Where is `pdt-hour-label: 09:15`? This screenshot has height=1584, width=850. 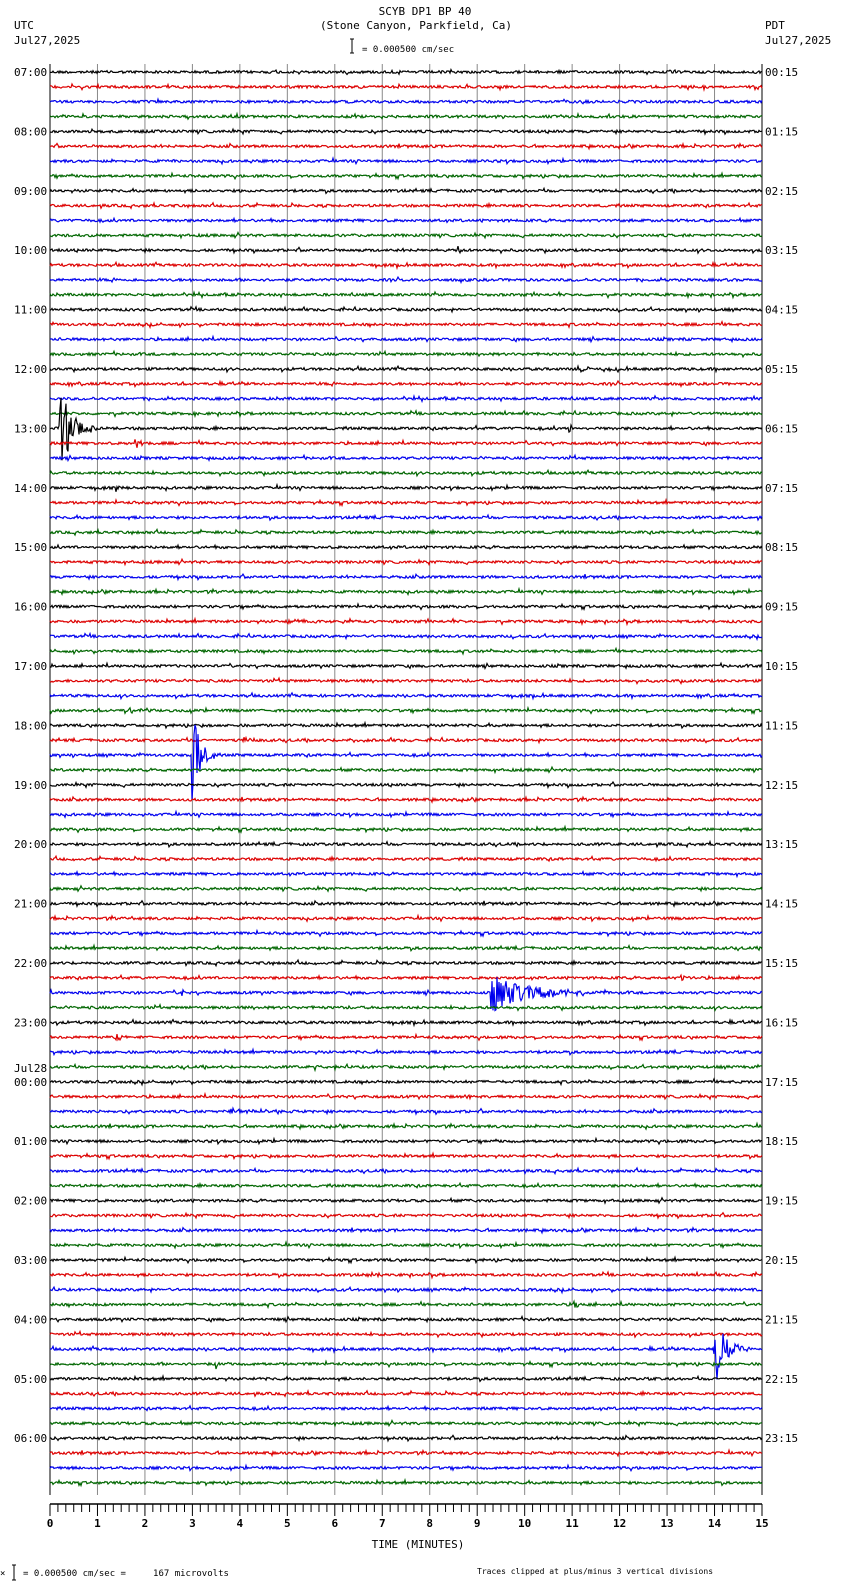 pdt-hour-label: 09:15 is located at coordinates (781, 607).